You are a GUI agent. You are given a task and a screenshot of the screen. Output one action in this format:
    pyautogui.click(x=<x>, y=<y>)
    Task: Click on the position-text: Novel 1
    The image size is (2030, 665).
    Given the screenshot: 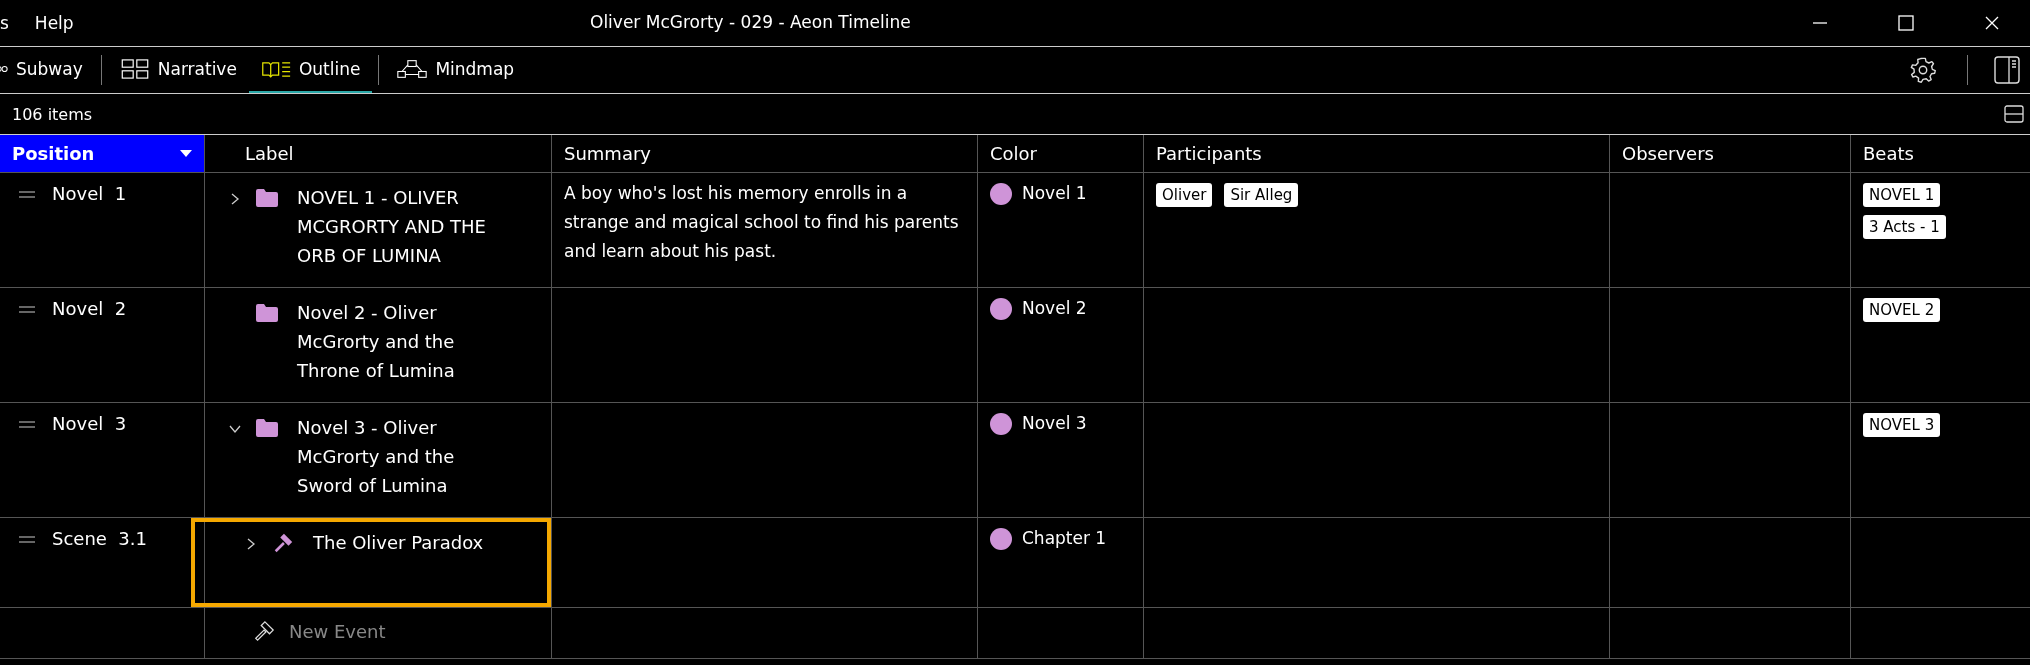 What is the action you would take?
    pyautogui.click(x=89, y=193)
    